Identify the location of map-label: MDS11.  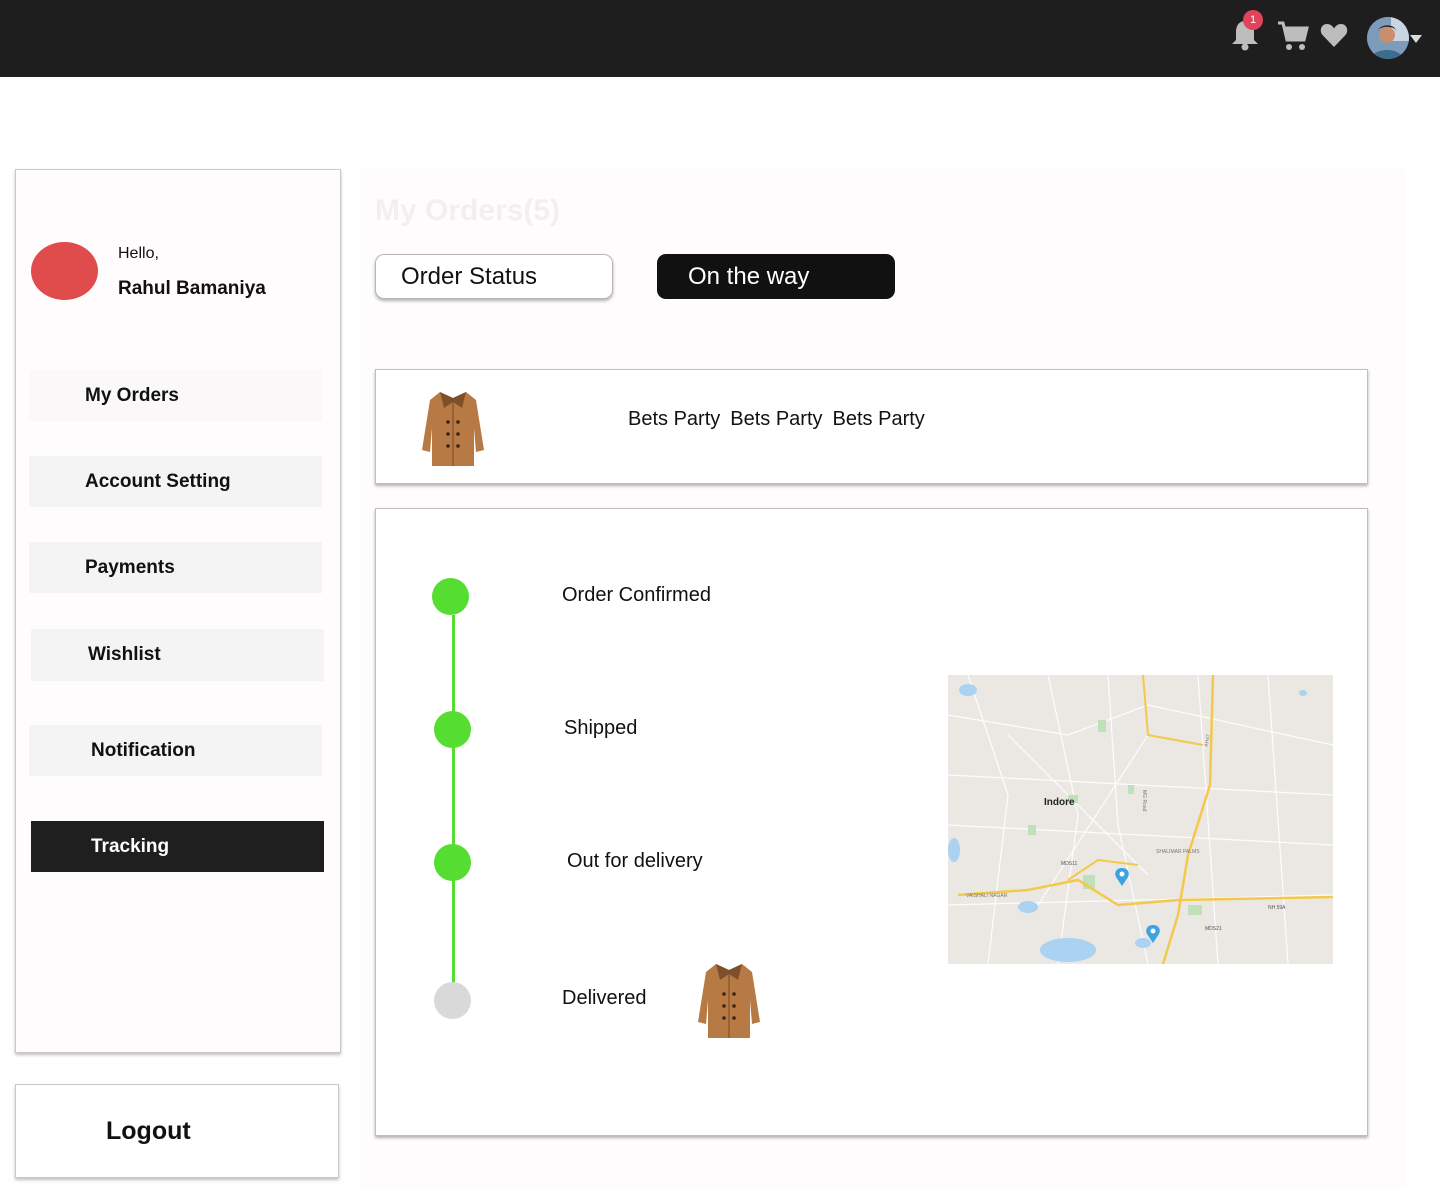
(1069, 864).